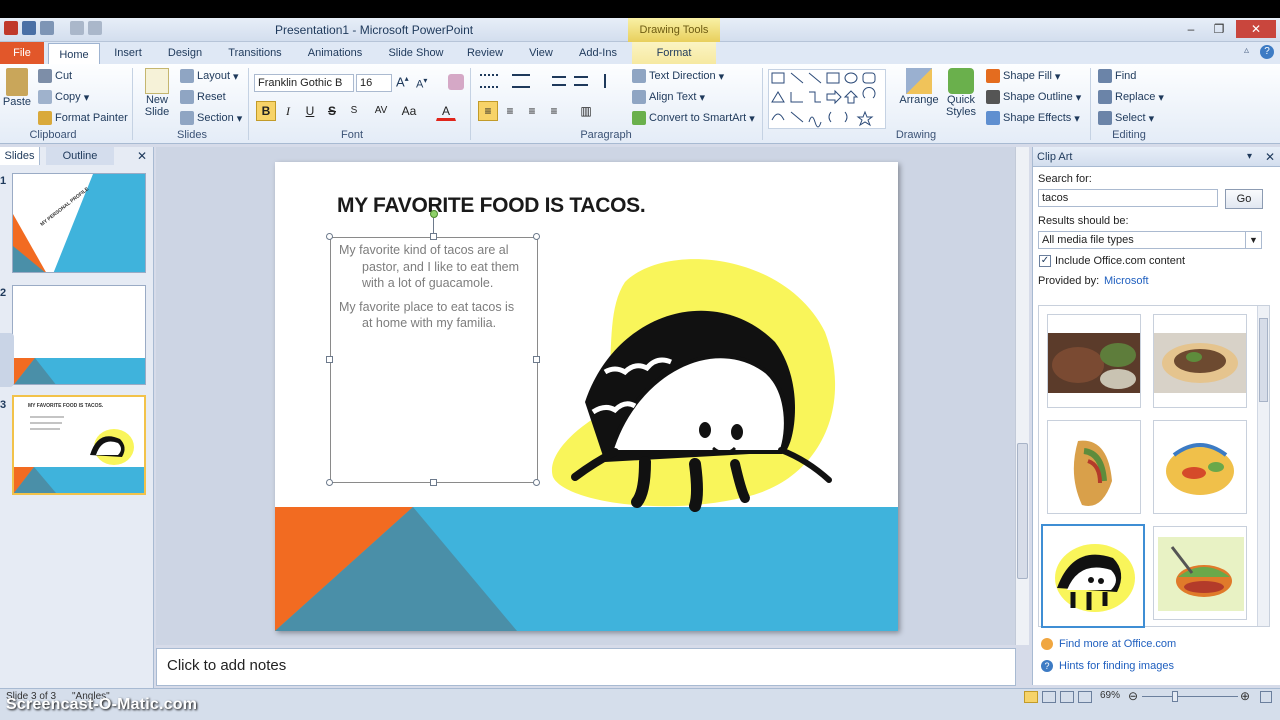 The image size is (1280, 720). What do you see at coordinates (559, 81) in the screenshot?
I see `decrease-indent-icon` at bounding box center [559, 81].